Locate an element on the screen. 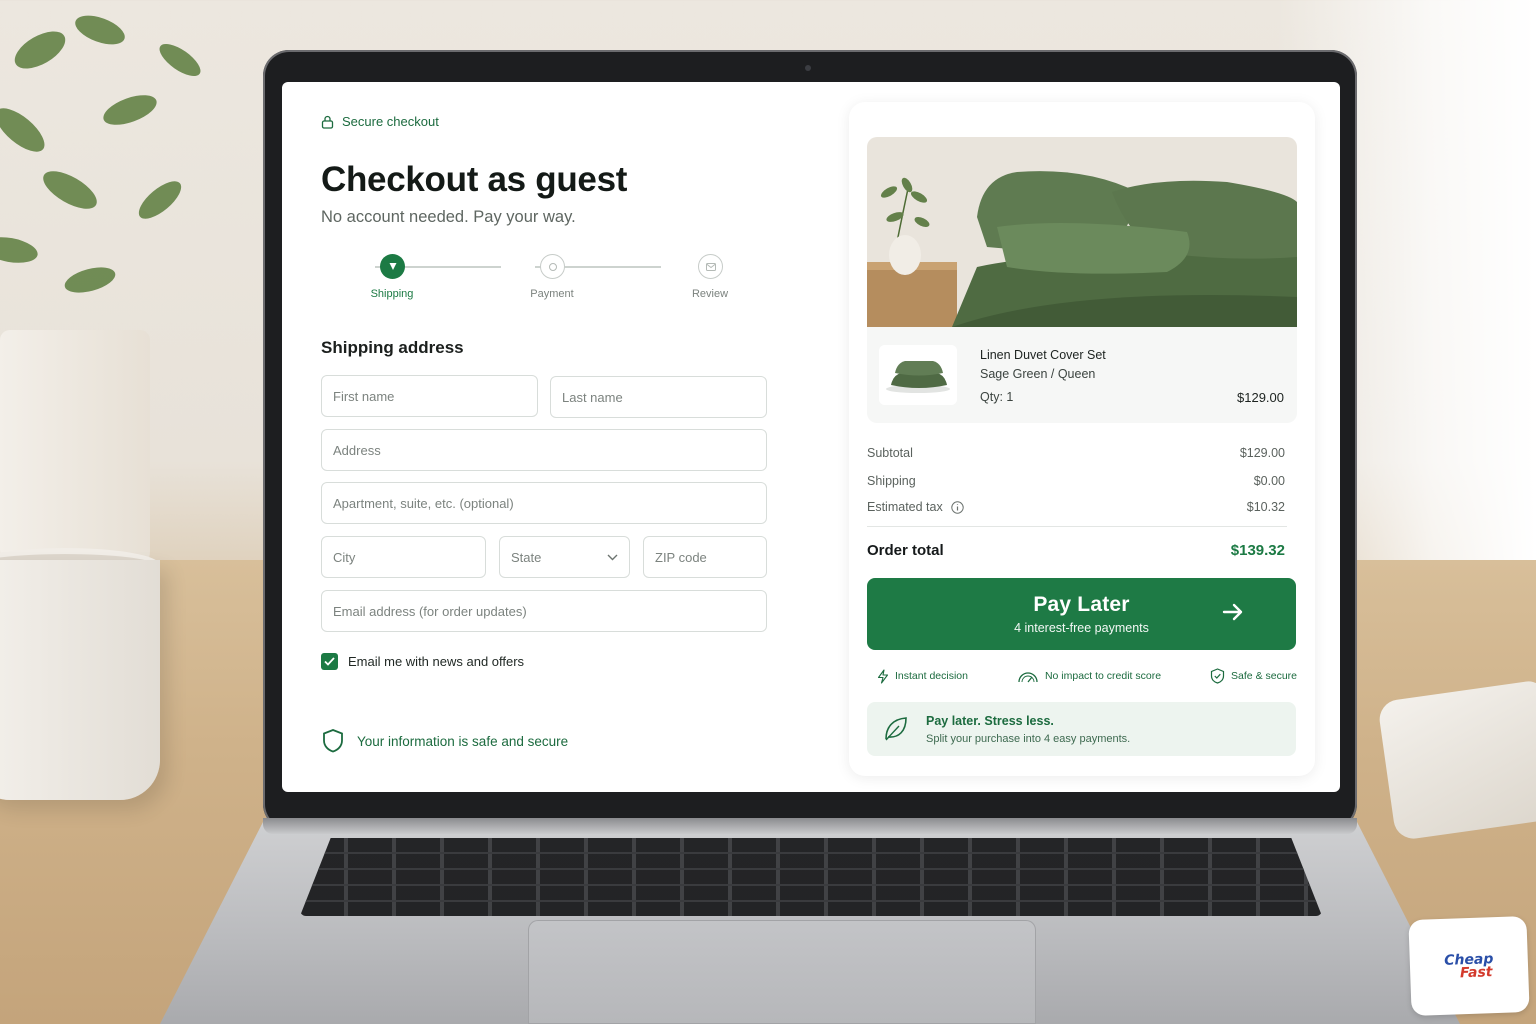  trust-credit-score-label: No impact to credit score is located at coordinates (1103, 676).